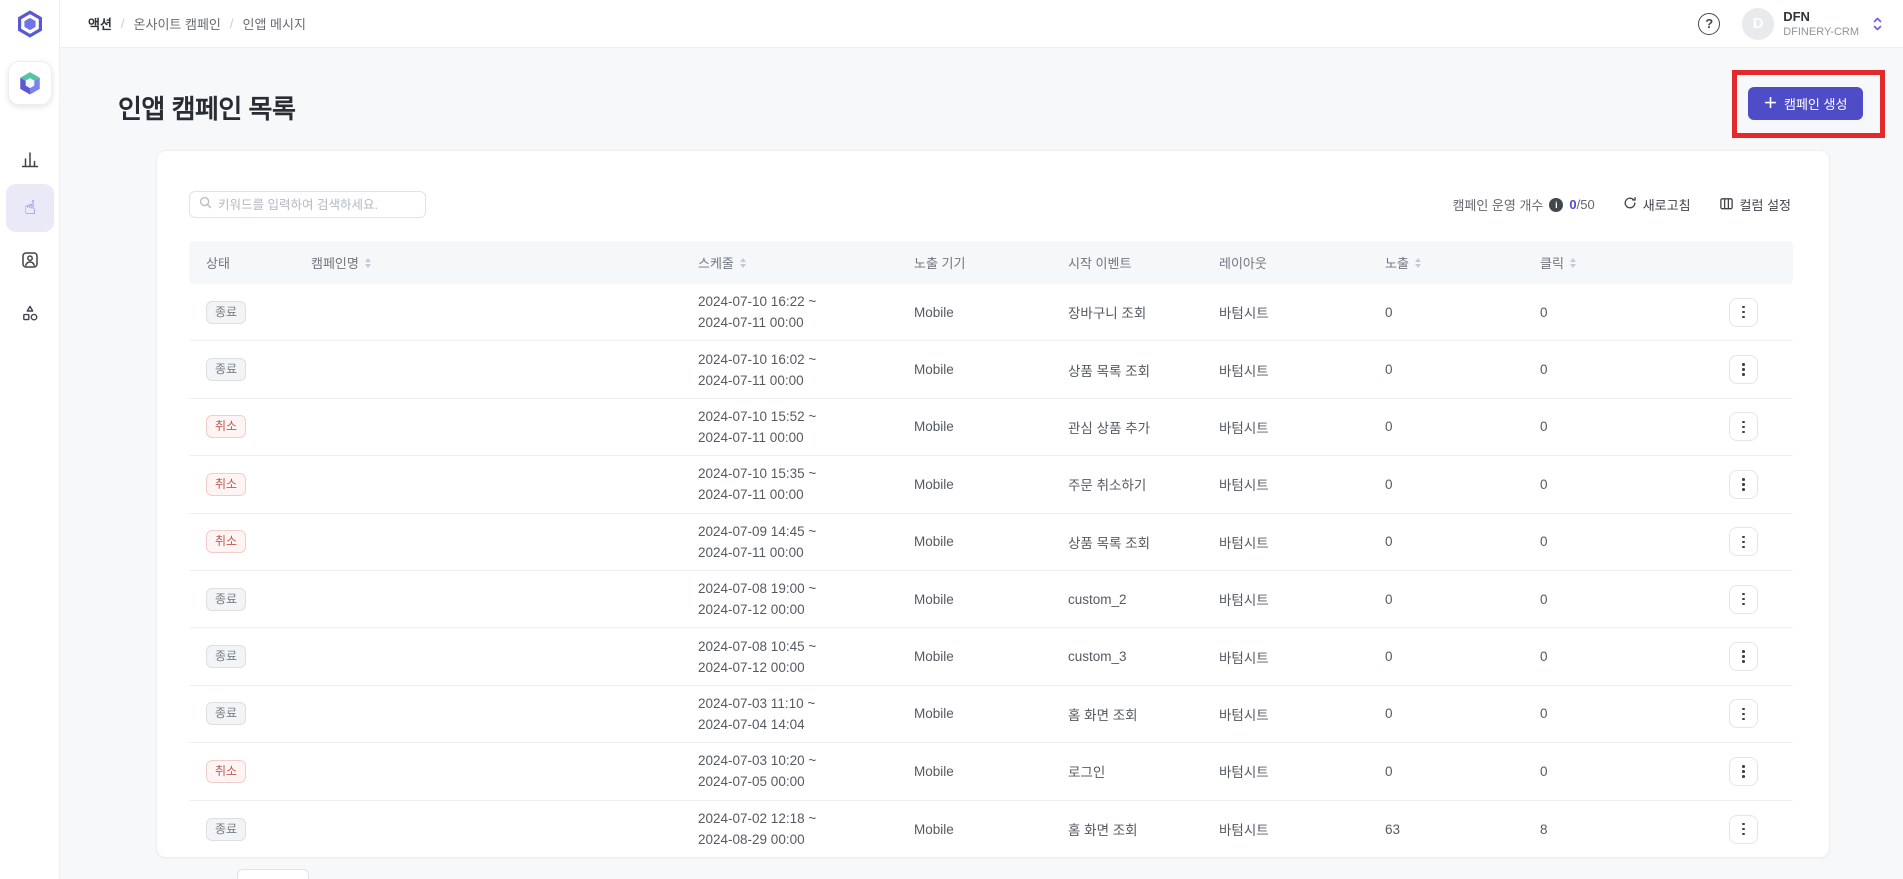 This screenshot has width=1903, height=879. I want to click on event-cell: custom_3, so click(1097, 657).